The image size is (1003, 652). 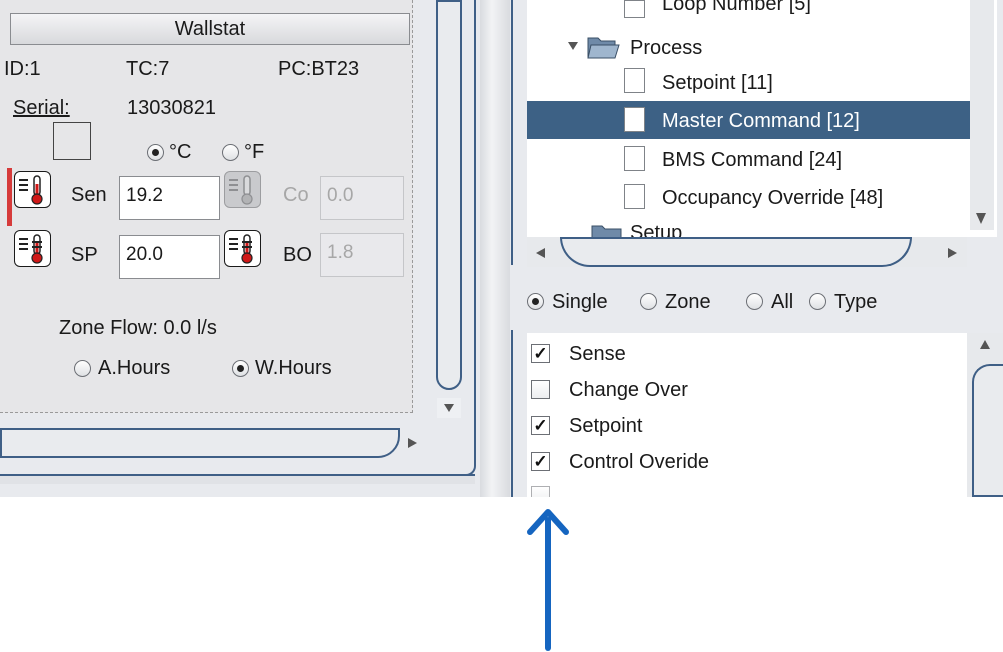 I want to click on setpoint-field: 20.0, so click(x=169, y=257).